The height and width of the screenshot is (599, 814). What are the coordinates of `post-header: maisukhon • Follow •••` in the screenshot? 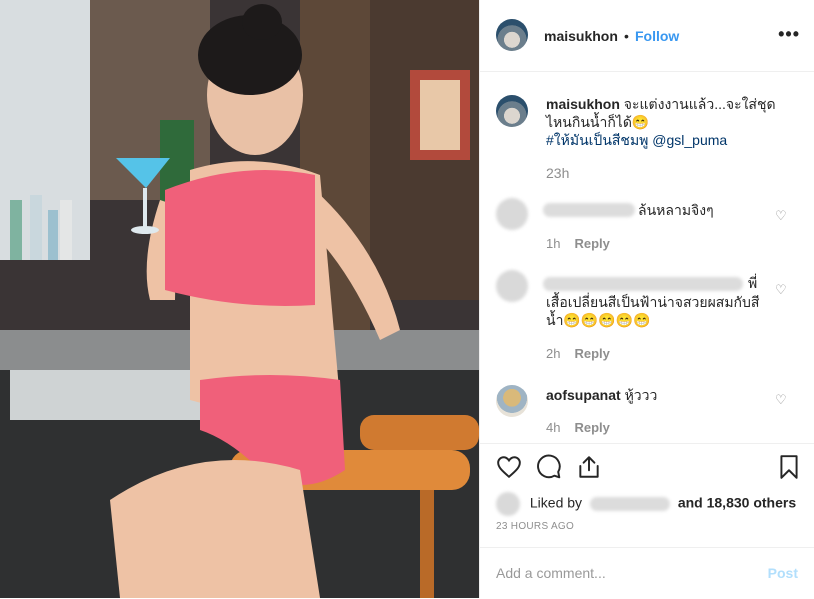 It's located at (647, 36).